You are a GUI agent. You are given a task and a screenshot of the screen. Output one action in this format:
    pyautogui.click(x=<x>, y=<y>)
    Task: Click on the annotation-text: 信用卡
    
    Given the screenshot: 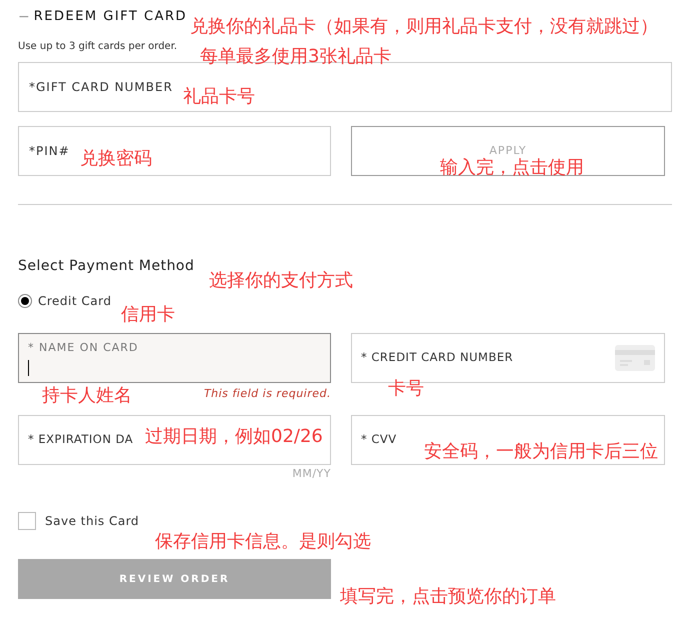 What is the action you would take?
    pyautogui.click(x=148, y=315)
    